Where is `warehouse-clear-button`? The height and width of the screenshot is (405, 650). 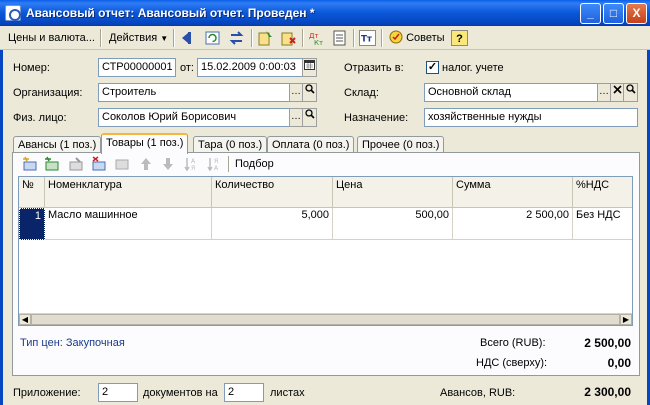
warehouse-clear-button is located at coordinates (617, 92).